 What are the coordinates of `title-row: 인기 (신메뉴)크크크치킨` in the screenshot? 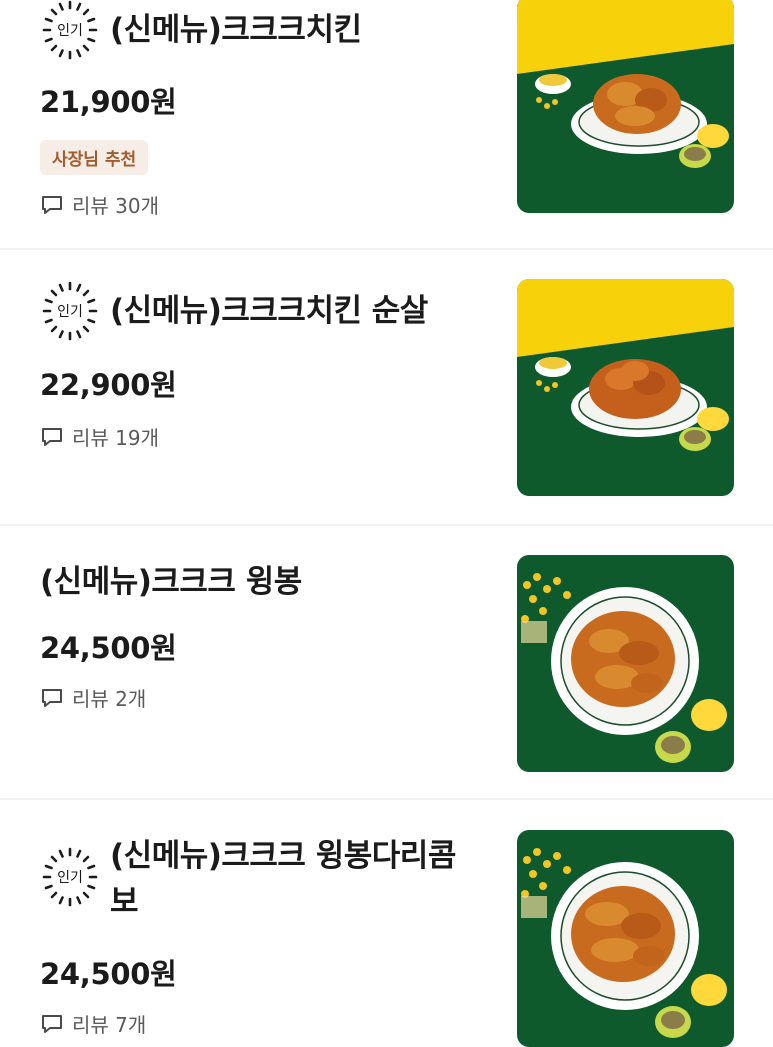 It's located at (265, 30).